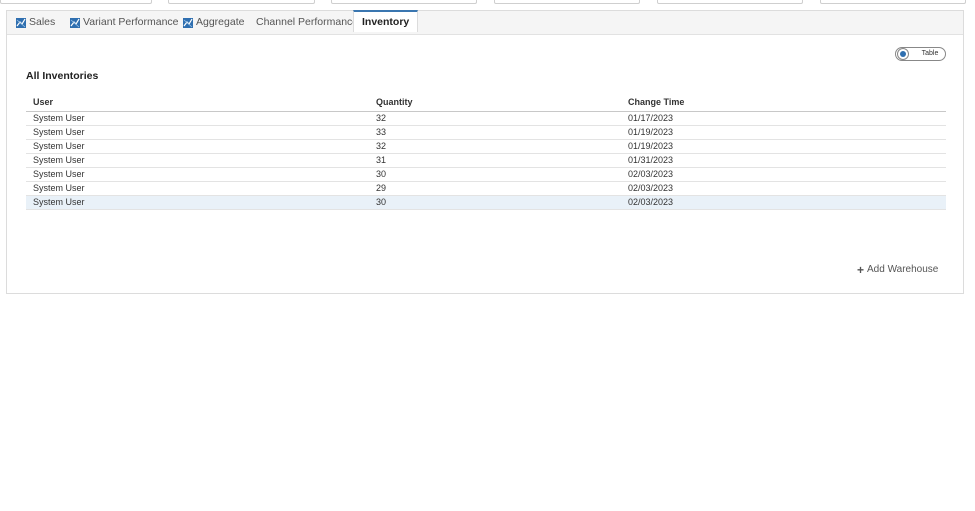  I want to click on table-row: System User 32 01/19/2023, so click(486, 146).